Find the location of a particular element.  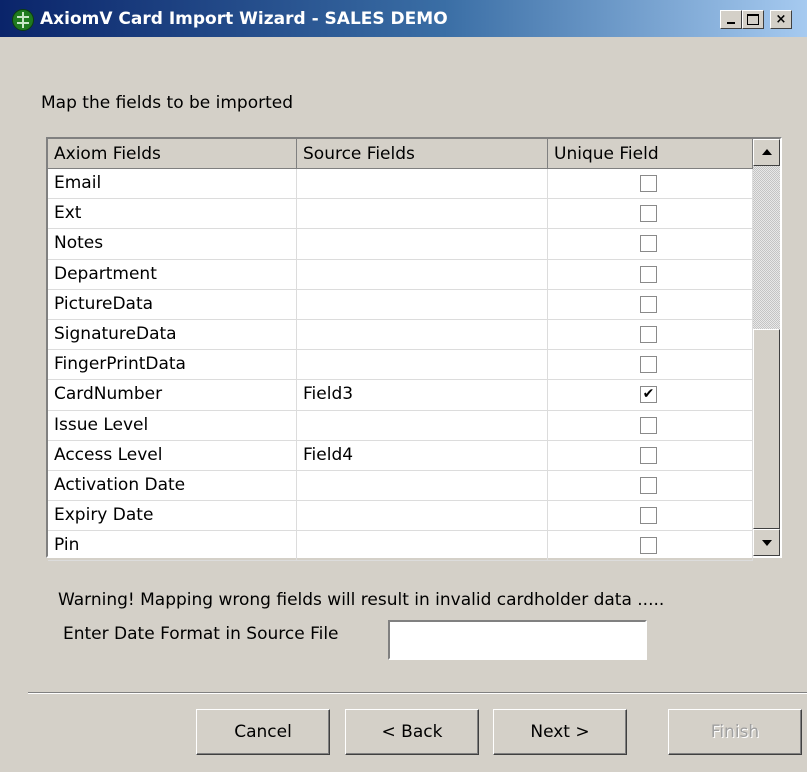

window-title: AxiomV Card Import Wizard - SALES DEMO is located at coordinates (244, 19).